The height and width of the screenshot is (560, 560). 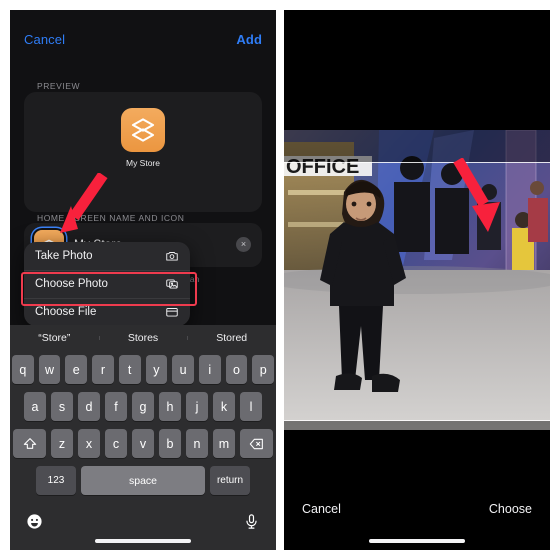 I want to click on emoji-icon, so click(x=34, y=524).